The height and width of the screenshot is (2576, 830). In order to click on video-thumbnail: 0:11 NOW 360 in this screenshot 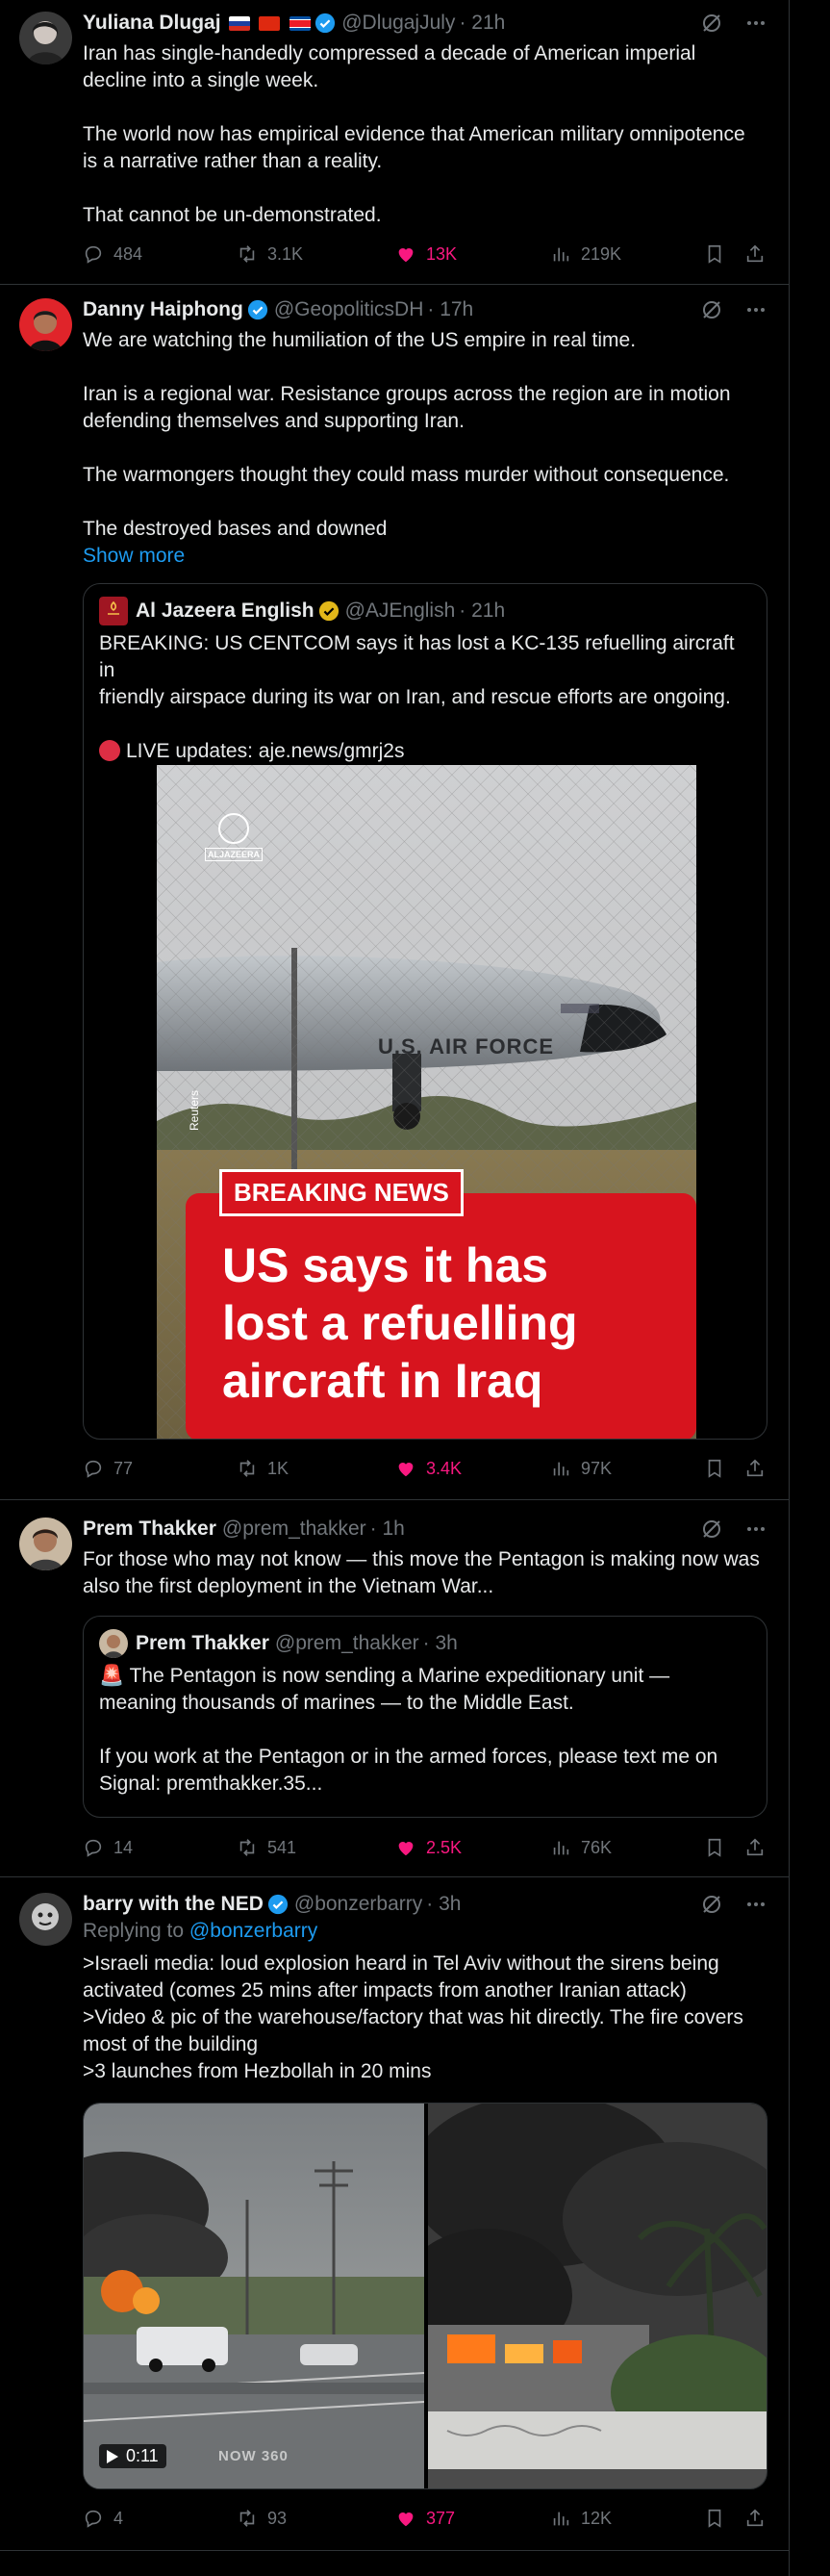, I will do `click(254, 2296)`.